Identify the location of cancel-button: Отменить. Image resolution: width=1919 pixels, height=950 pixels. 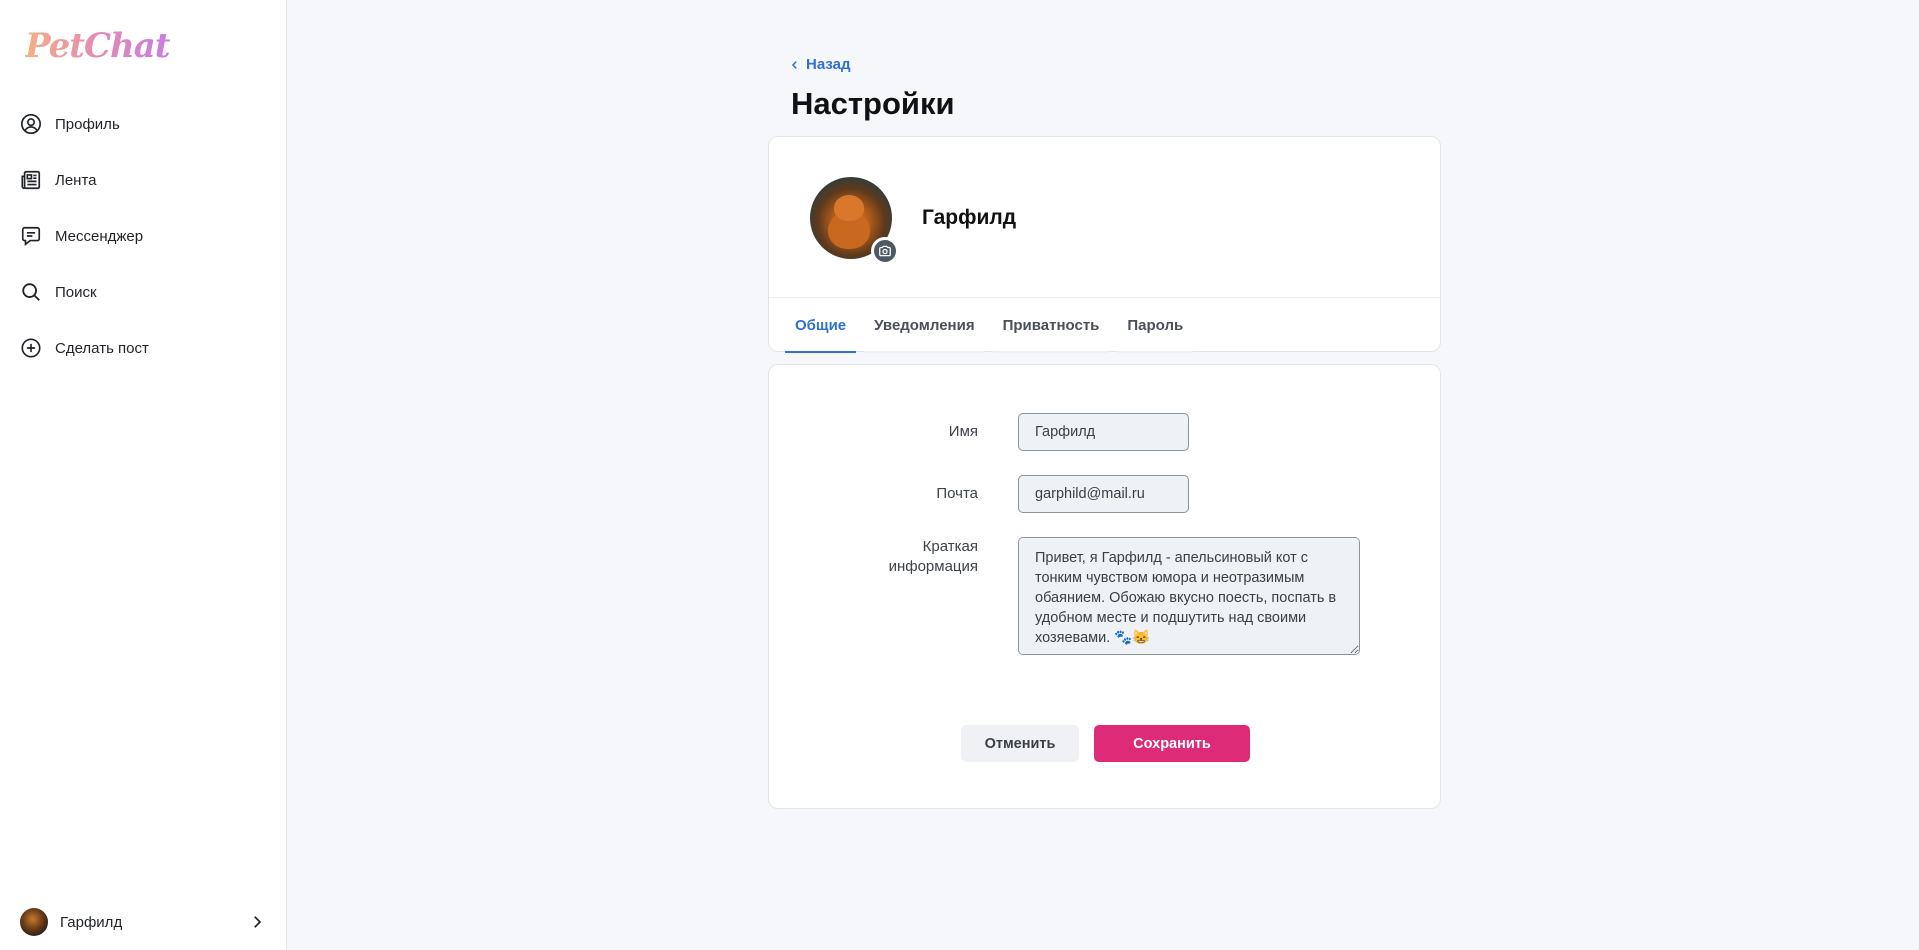
(1020, 743).